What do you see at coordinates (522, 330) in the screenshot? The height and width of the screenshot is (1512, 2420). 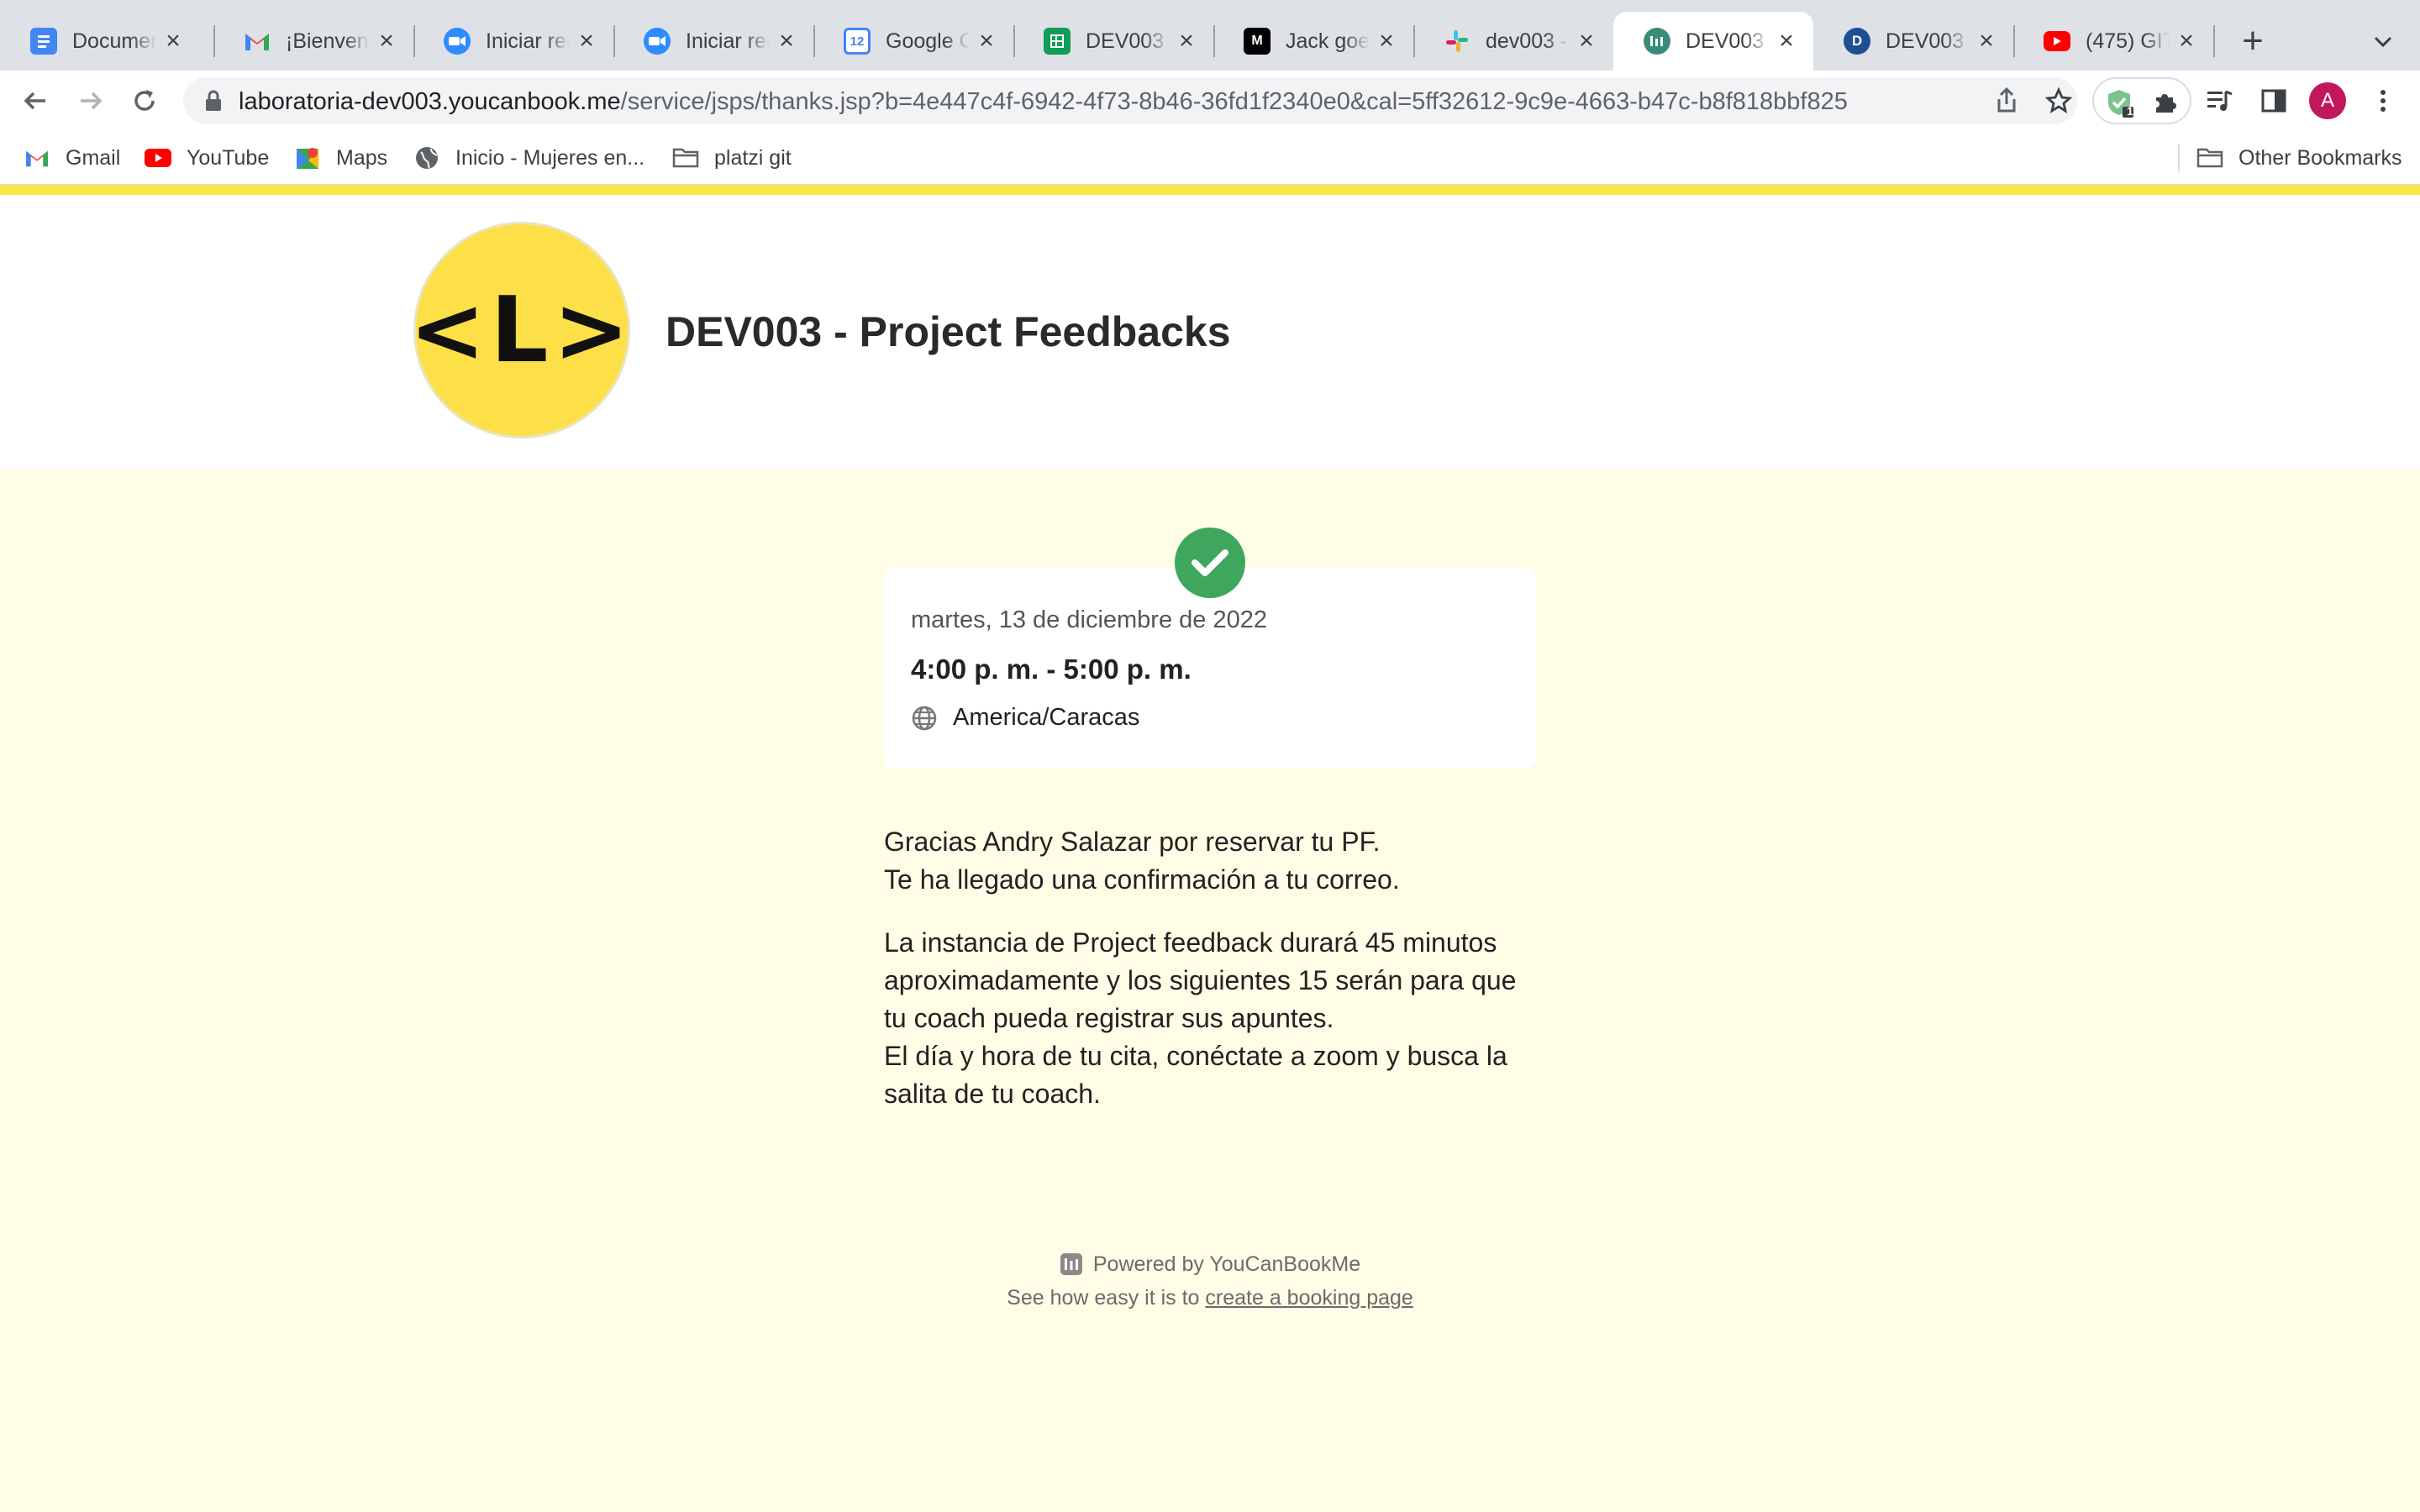 I see `logo-text: <L>` at bounding box center [522, 330].